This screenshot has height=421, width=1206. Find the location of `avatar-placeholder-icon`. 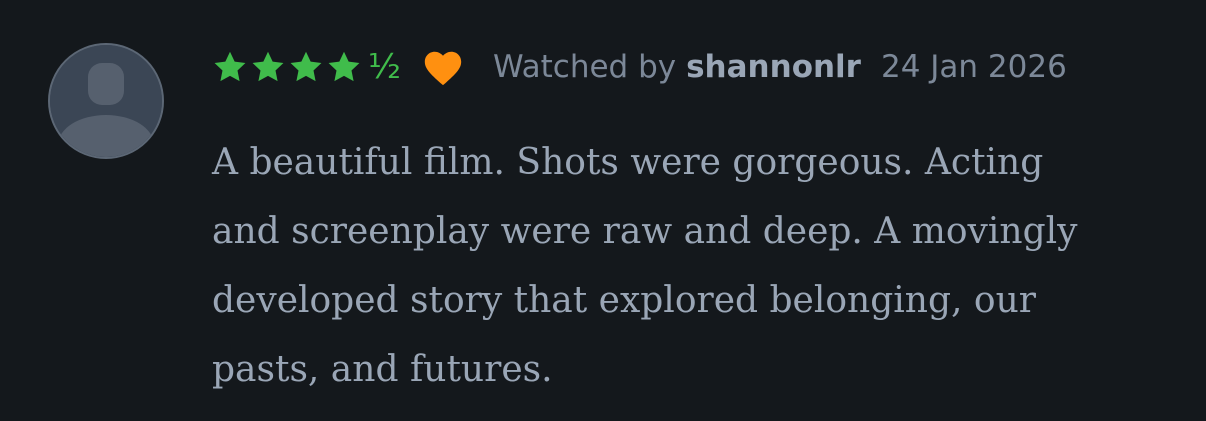

avatar-placeholder-icon is located at coordinates (106, 101).